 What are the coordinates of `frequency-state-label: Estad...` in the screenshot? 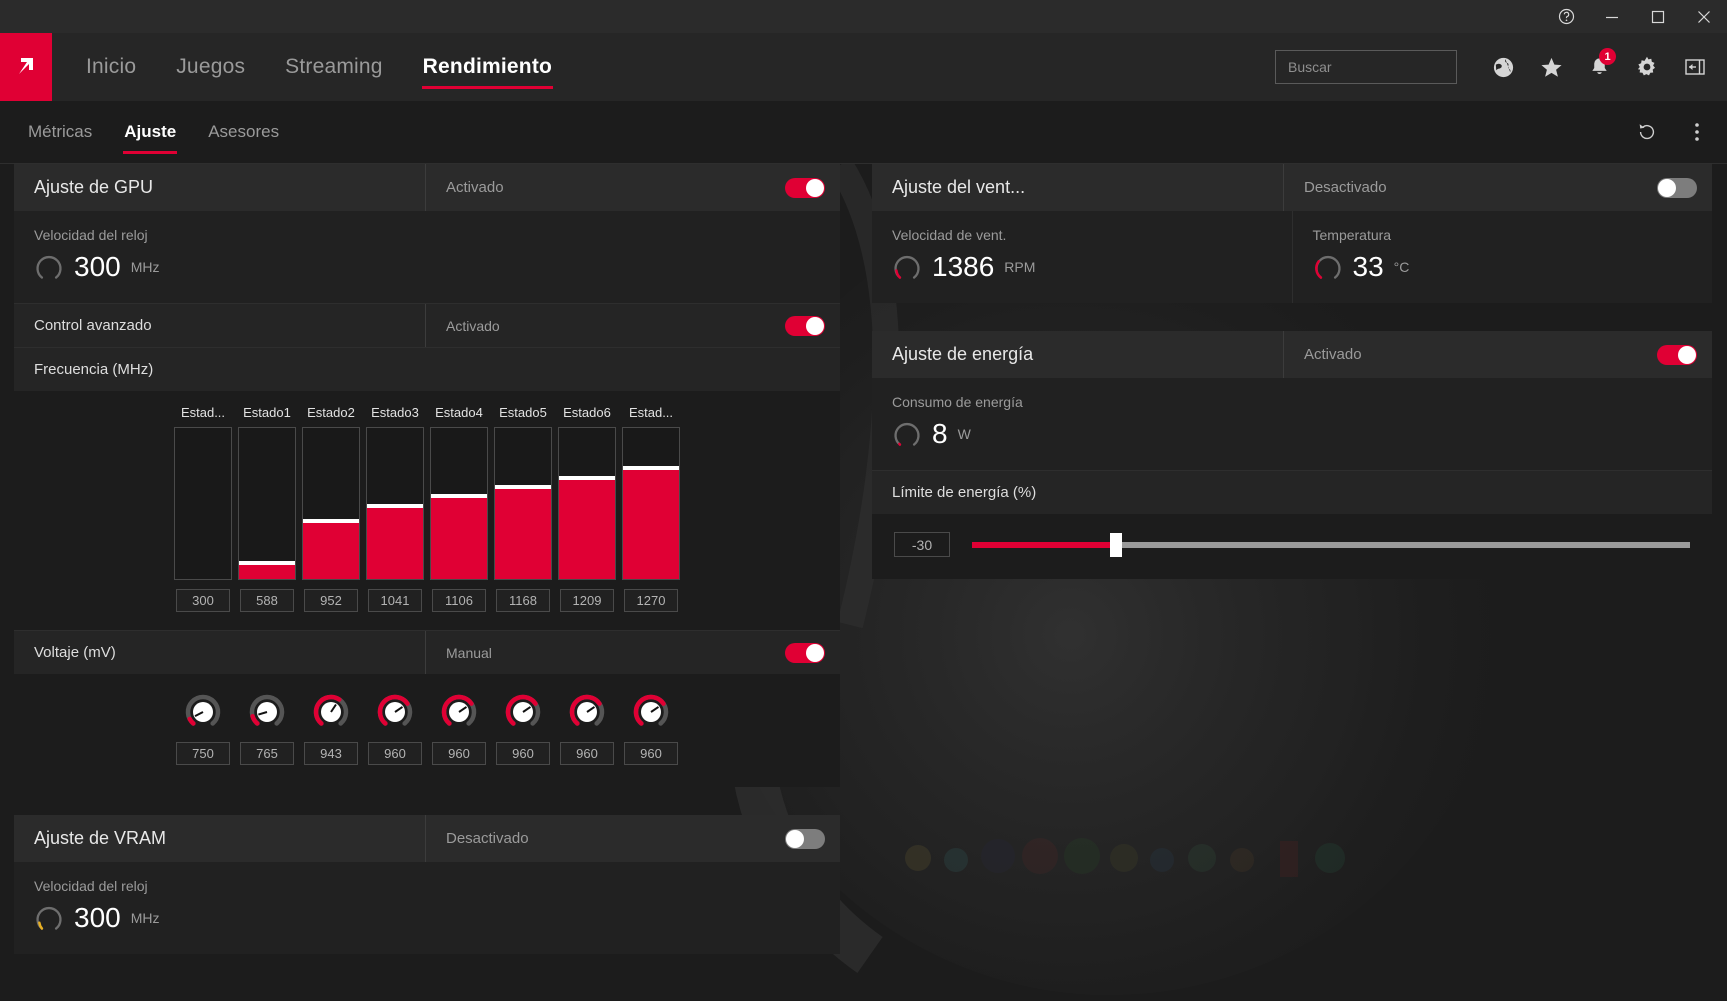 It's located at (651, 412).